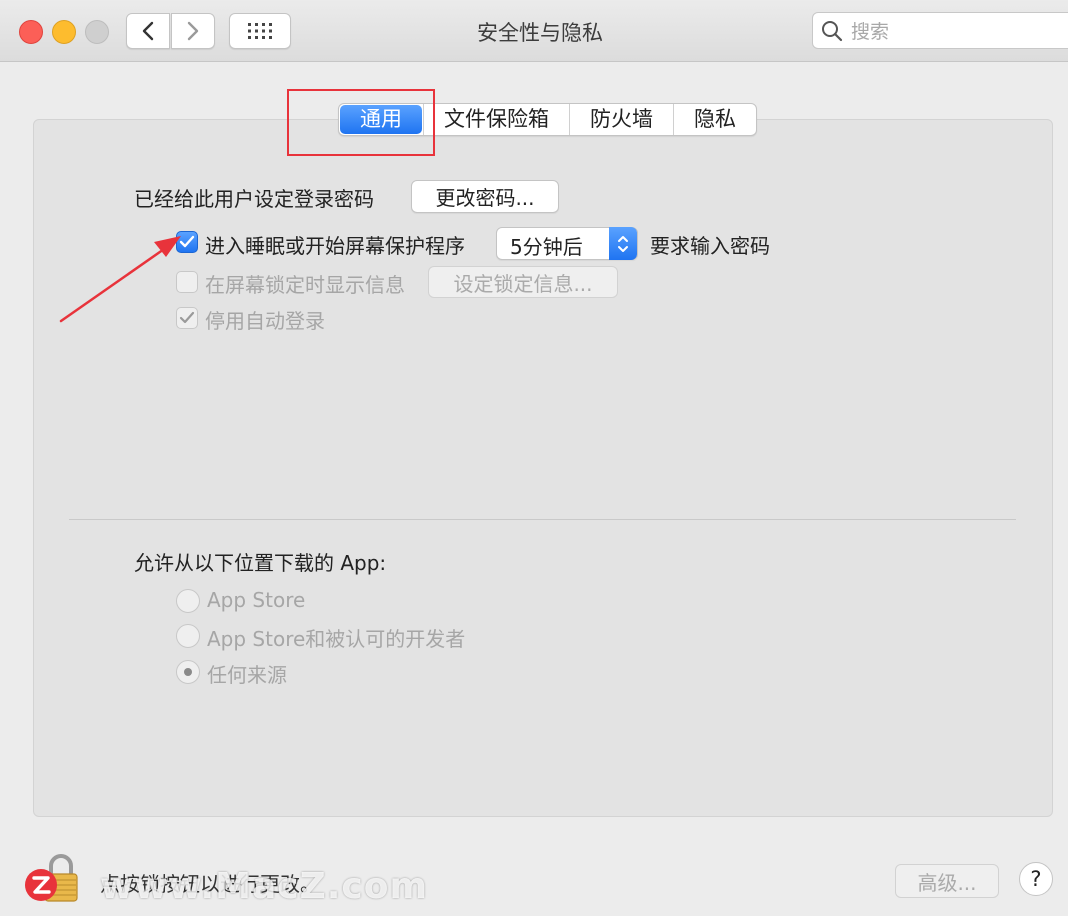 This screenshot has width=1068, height=916. Describe the element at coordinates (542, 519) in the screenshot. I see `section-divider` at that location.